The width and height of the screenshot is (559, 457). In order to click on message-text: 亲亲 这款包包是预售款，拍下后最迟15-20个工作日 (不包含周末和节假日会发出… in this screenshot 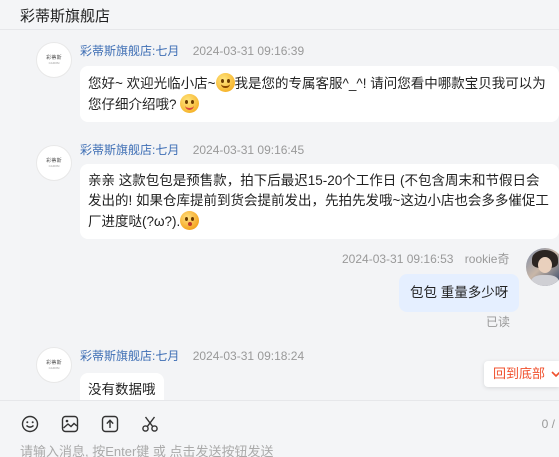, I will do `click(318, 201)`.